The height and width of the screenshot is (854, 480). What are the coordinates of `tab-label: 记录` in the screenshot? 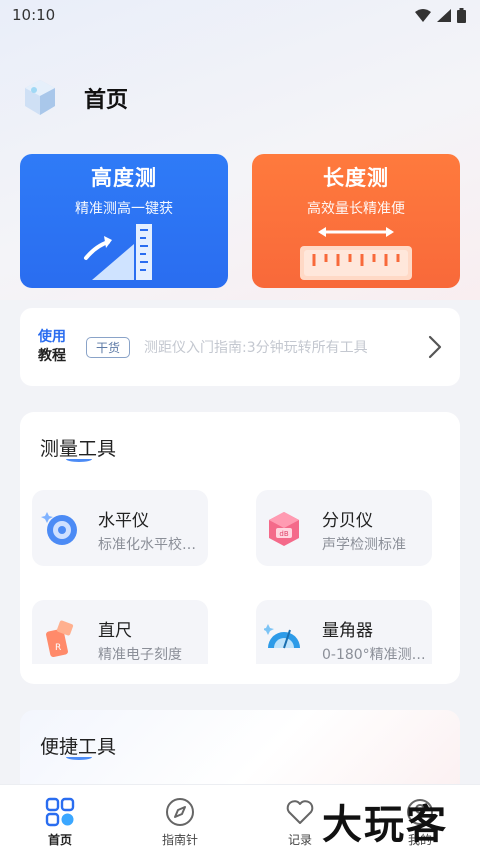 It's located at (299, 840).